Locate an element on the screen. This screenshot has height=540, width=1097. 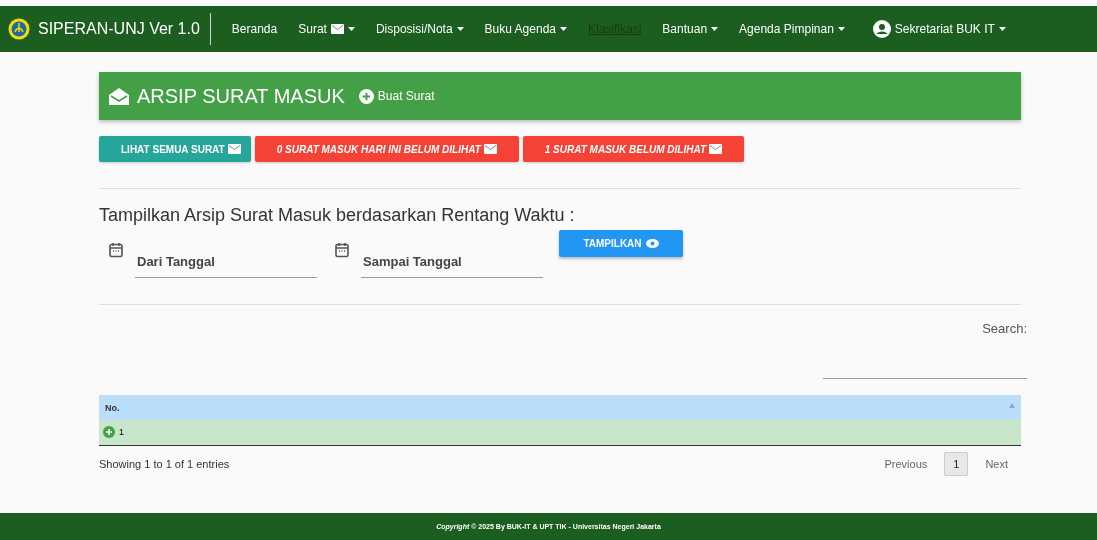
pagination-link: Previous is located at coordinates (906, 464).